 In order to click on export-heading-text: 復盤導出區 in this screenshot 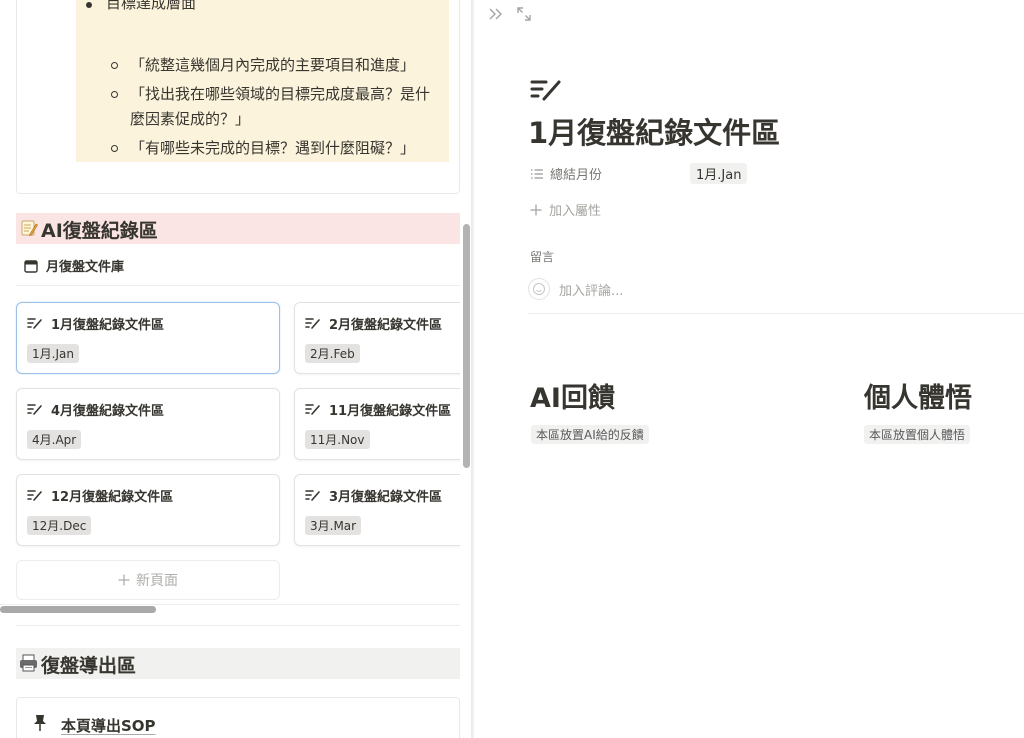, I will do `click(89, 666)`.